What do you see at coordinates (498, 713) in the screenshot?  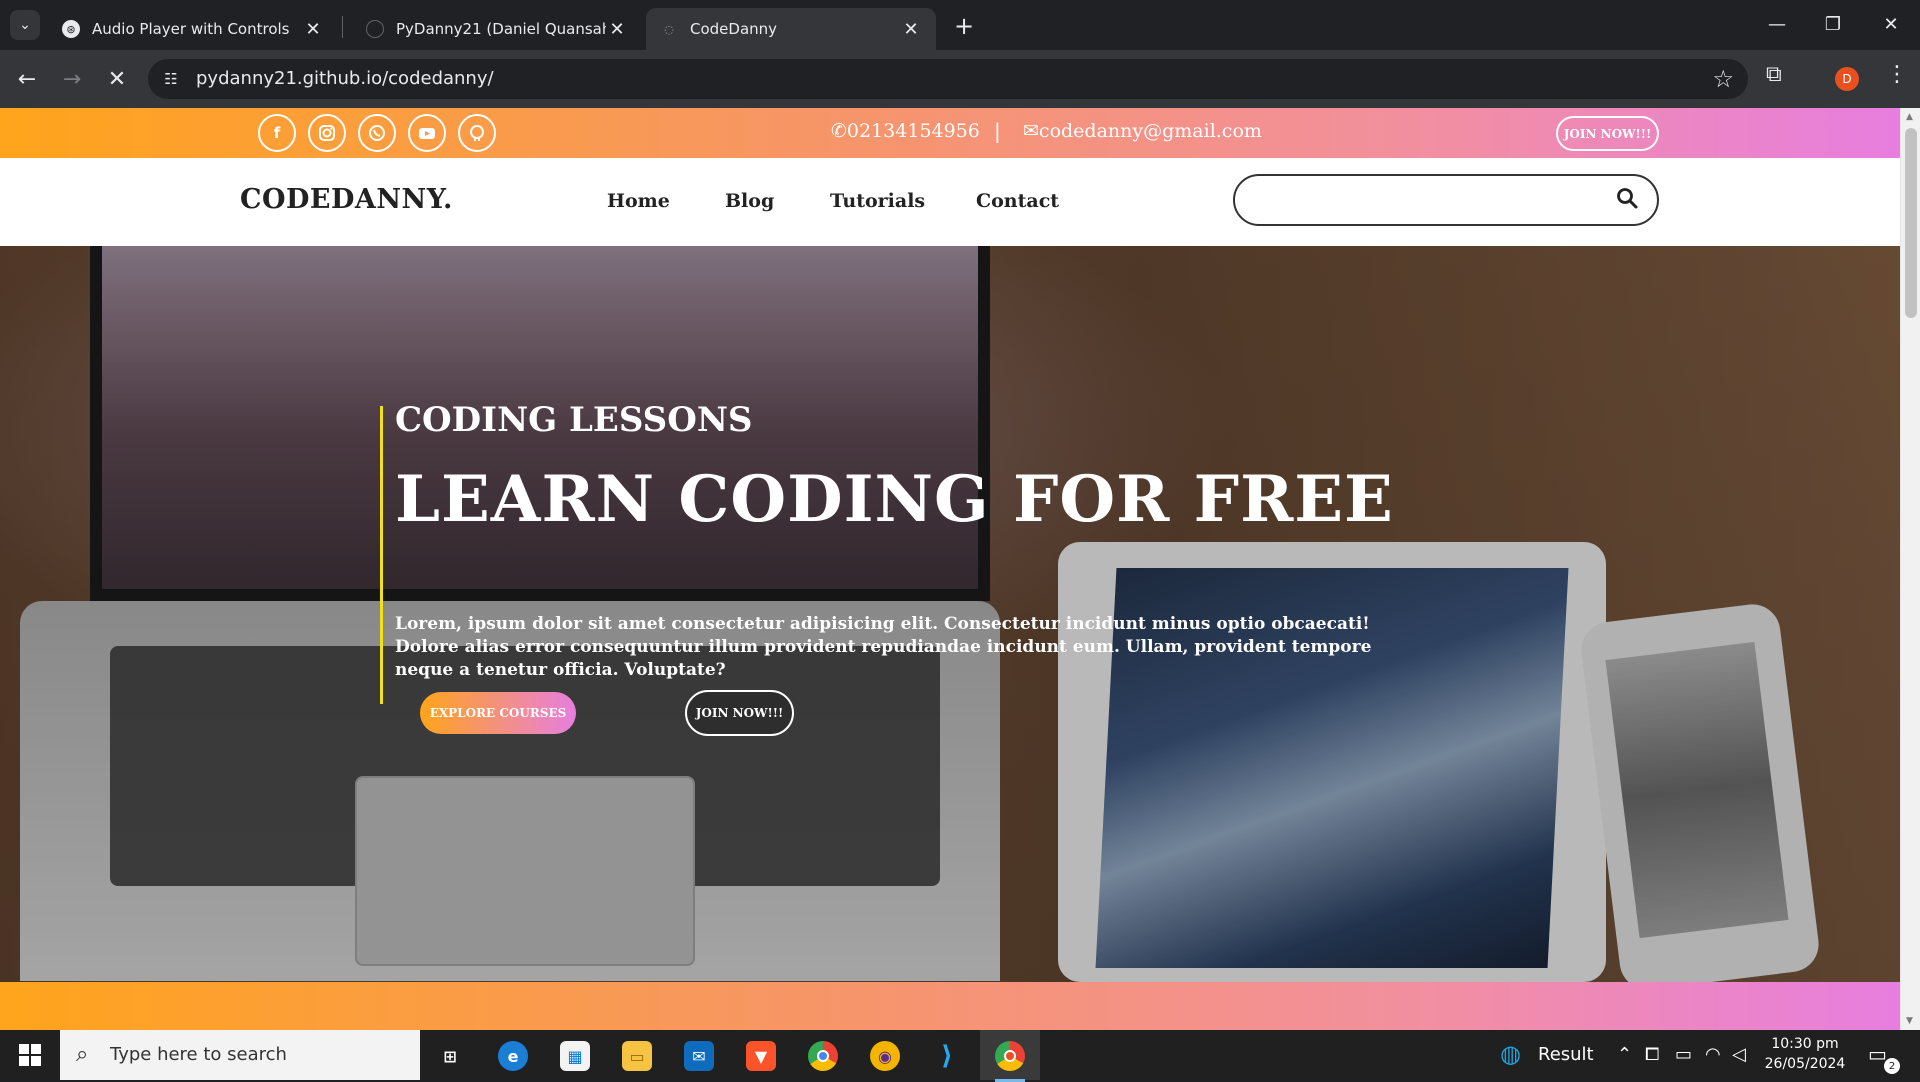 I see `explore-courses-button: EXPLORE COURSES` at bounding box center [498, 713].